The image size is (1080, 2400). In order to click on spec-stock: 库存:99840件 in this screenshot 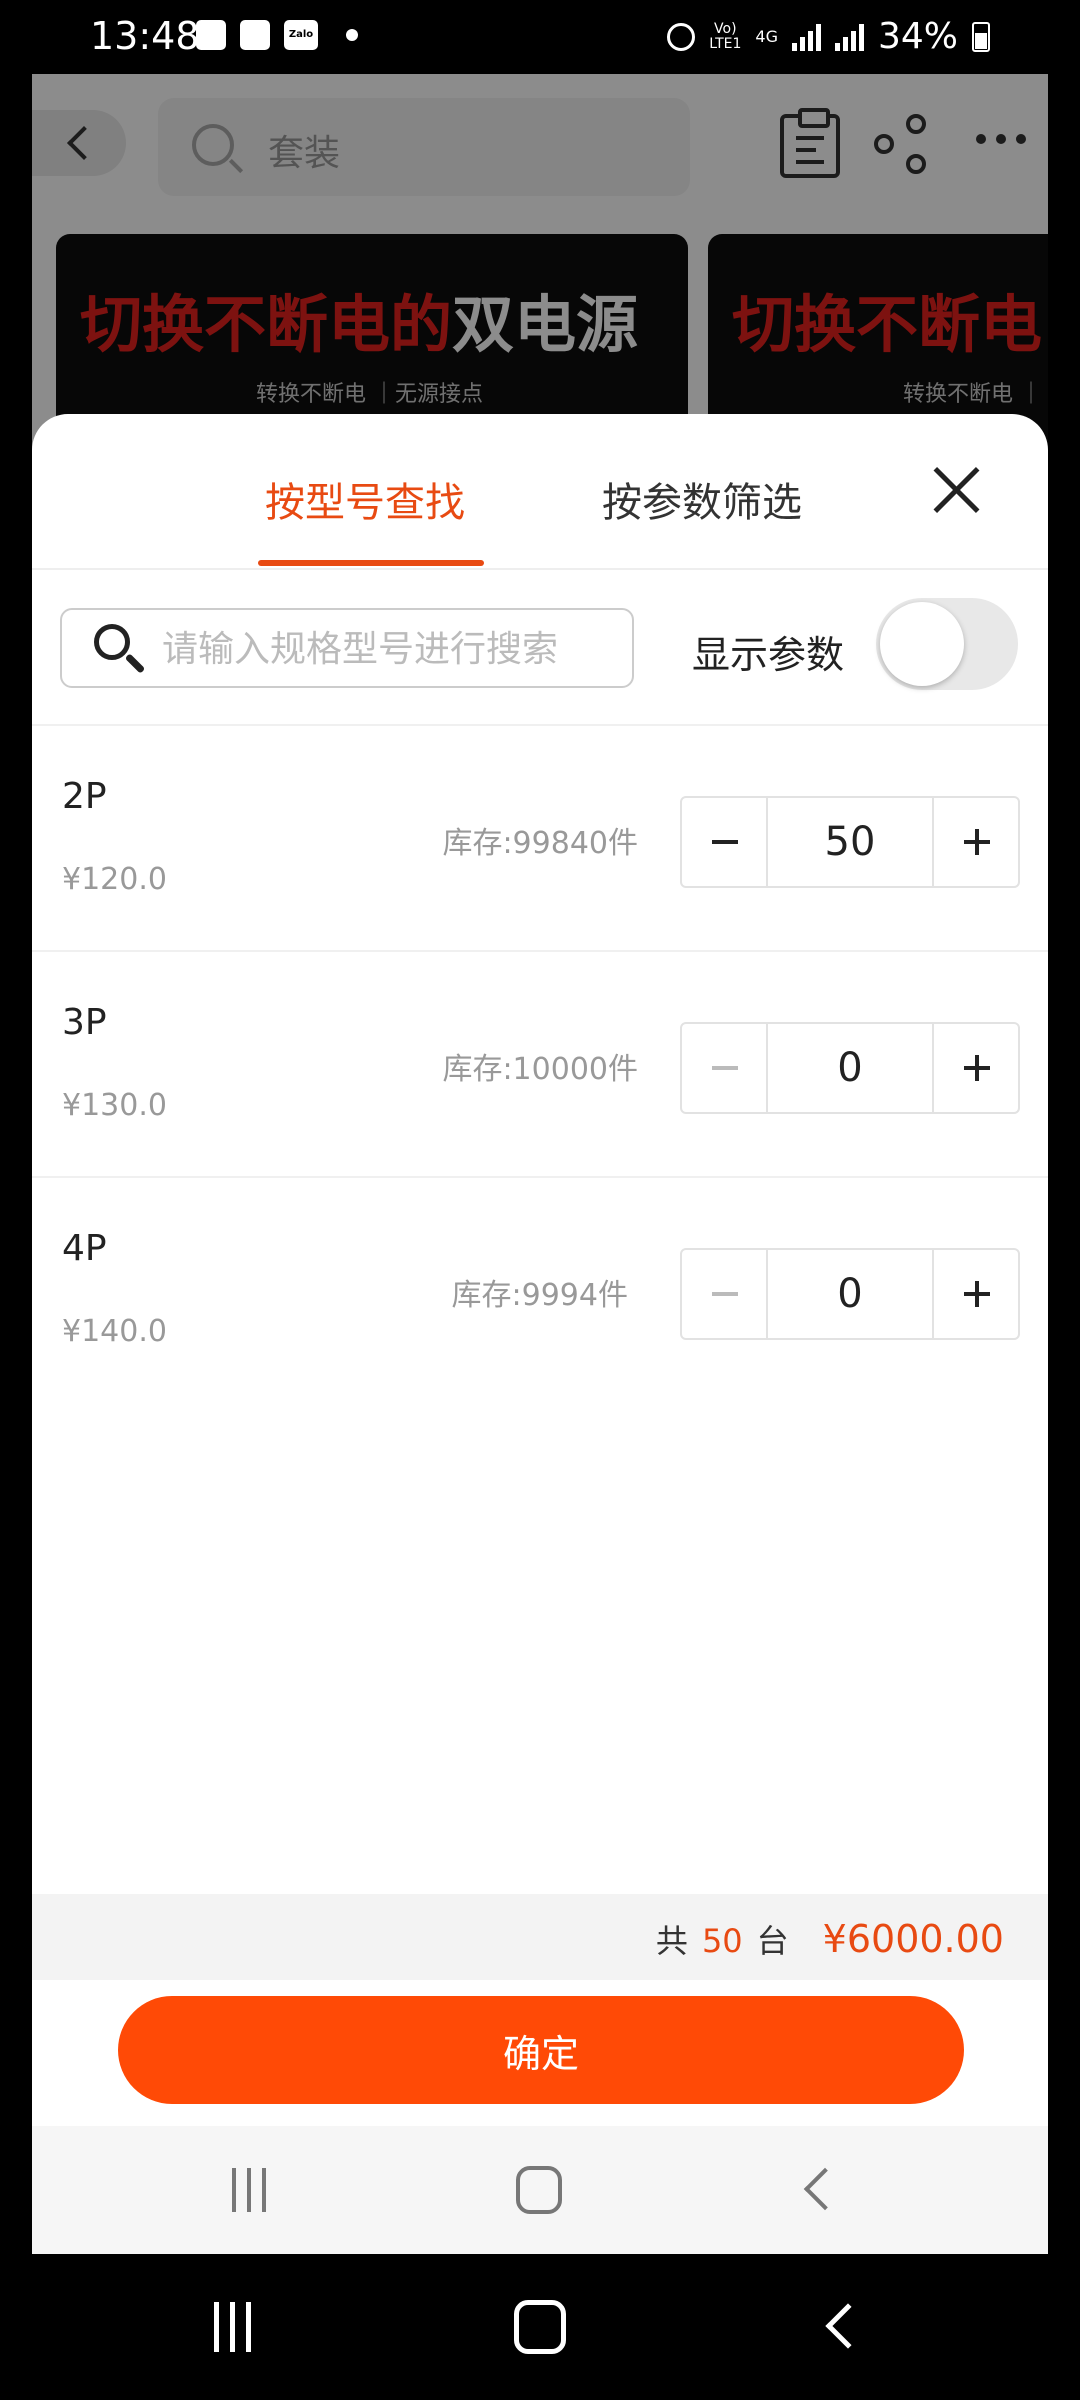, I will do `click(540, 843)`.